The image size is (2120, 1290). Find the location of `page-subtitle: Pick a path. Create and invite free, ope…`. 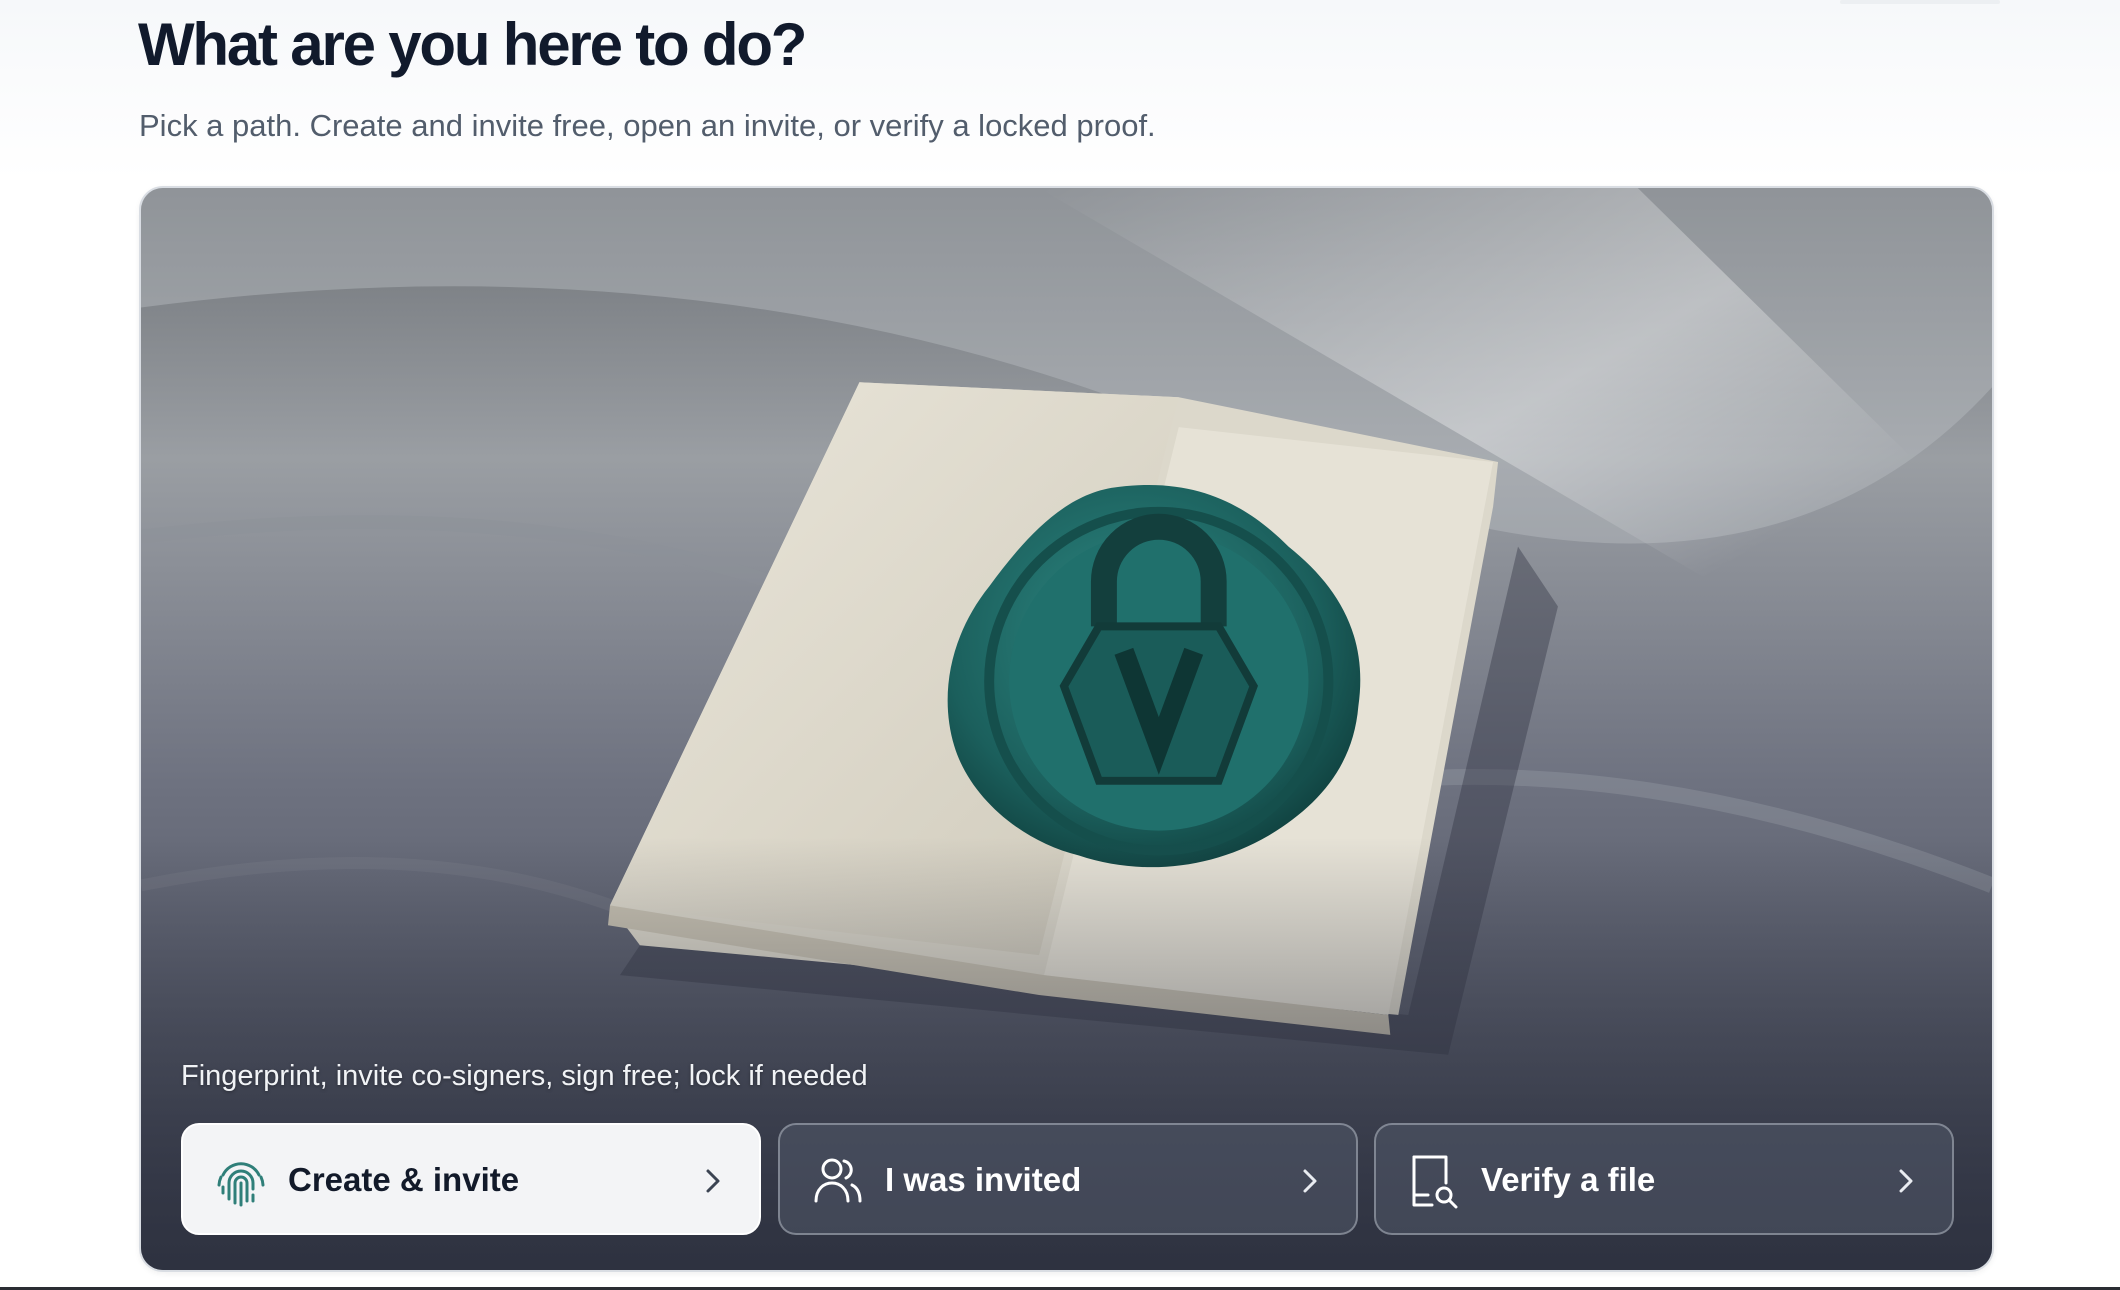

page-subtitle: Pick a path. Create and invite free, ope… is located at coordinates (647, 125).